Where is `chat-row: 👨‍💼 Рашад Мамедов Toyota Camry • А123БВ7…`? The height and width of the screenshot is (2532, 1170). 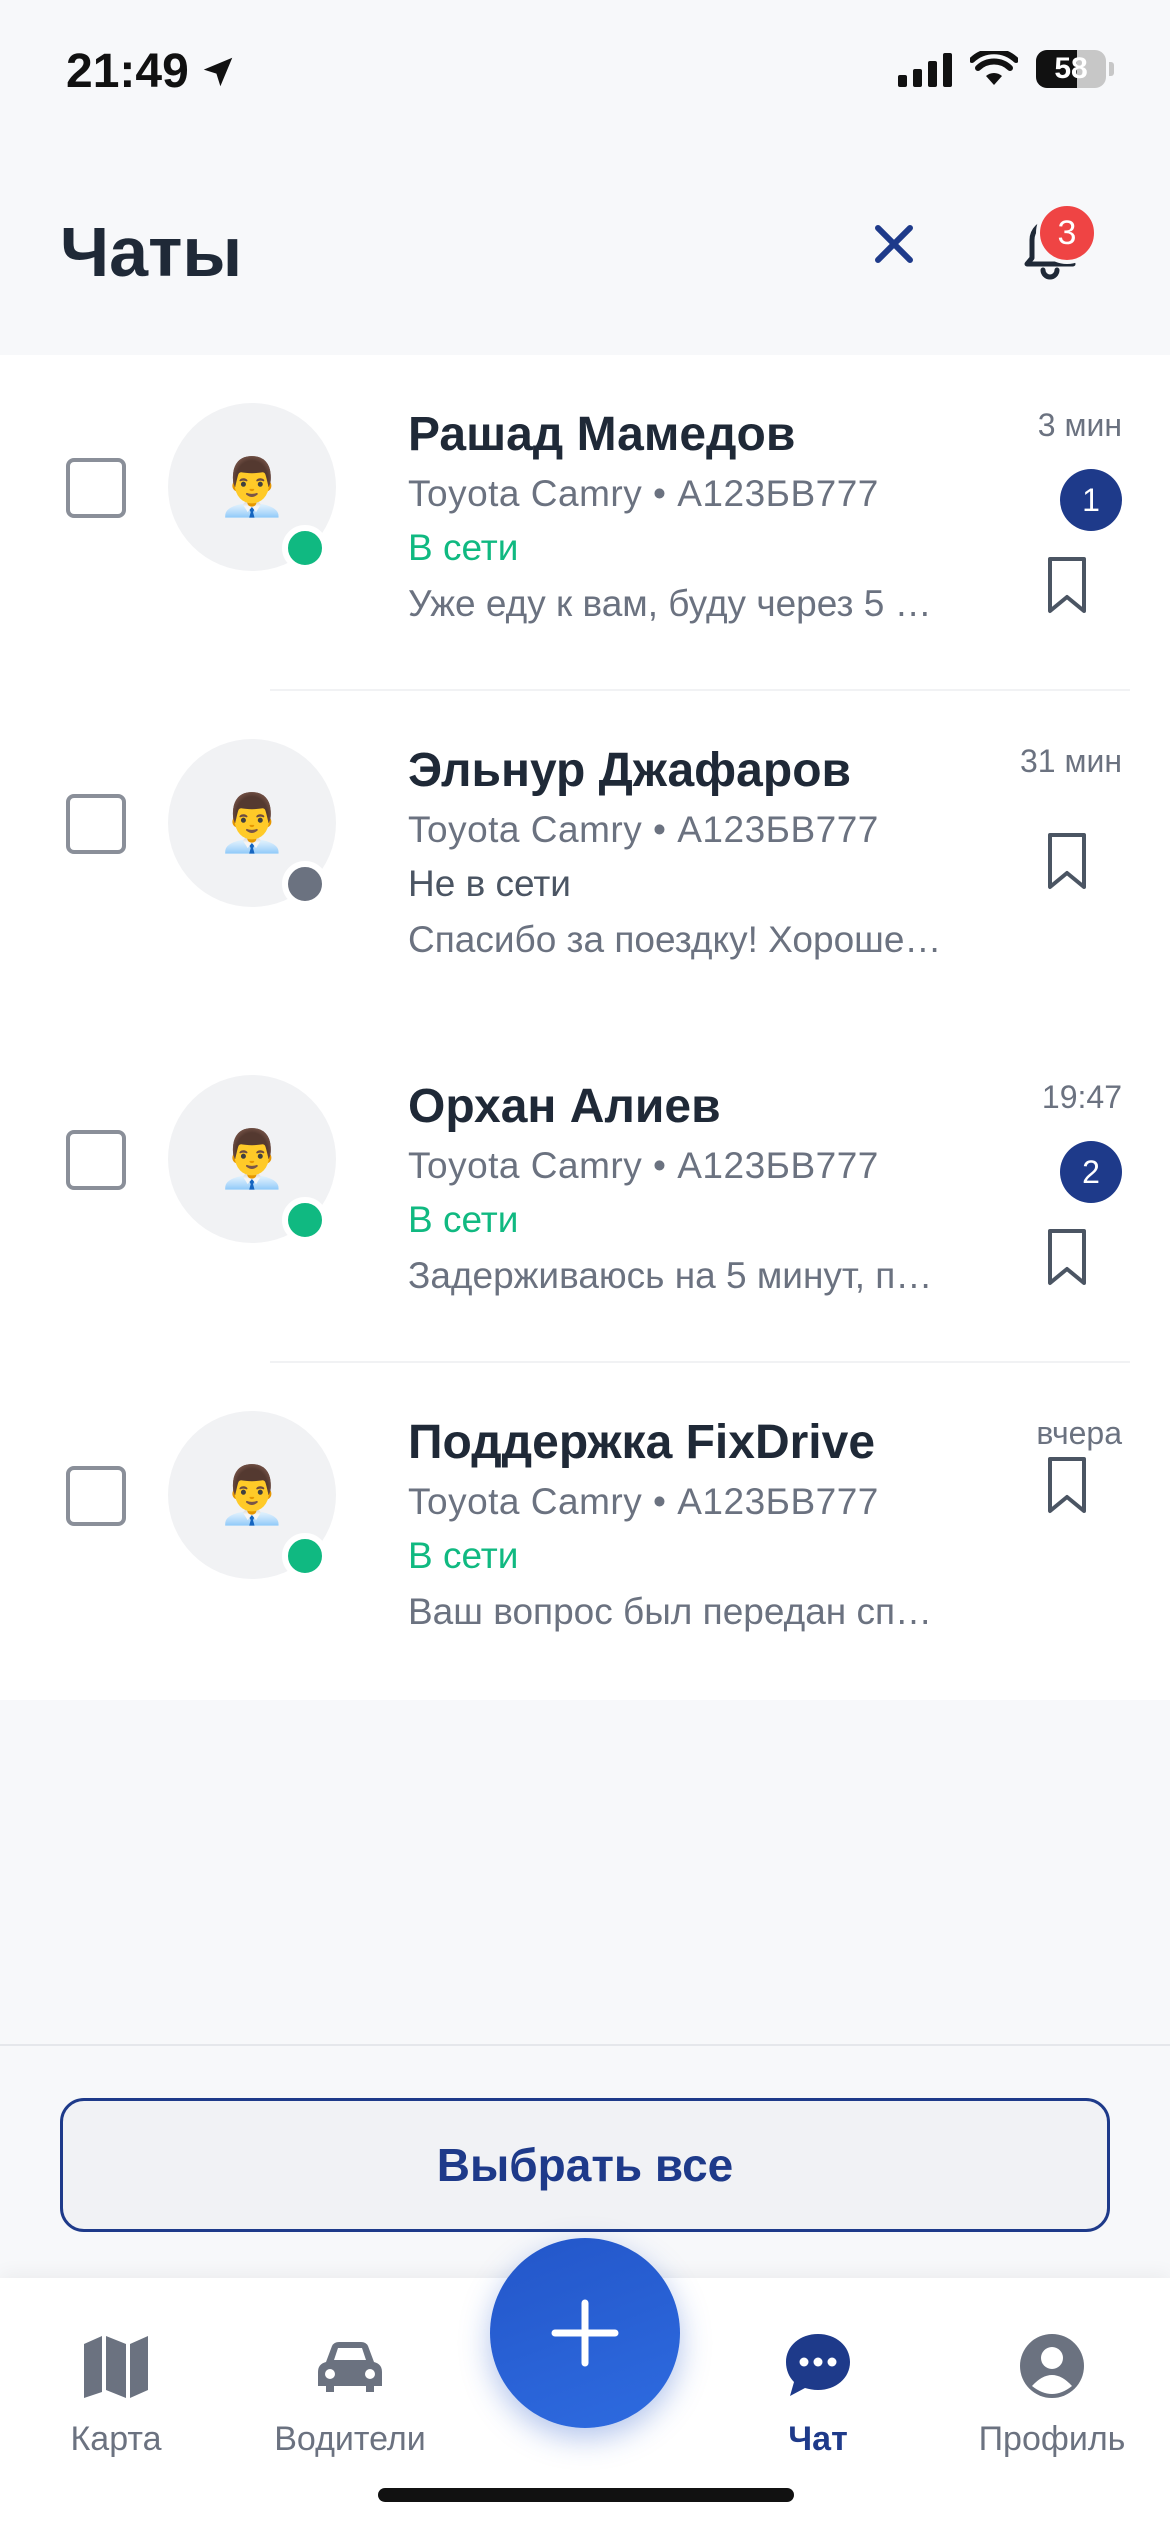
chat-row: 👨‍💼 Рашад Мамедов Toyota Camry • А123БВ7… is located at coordinates (585, 523).